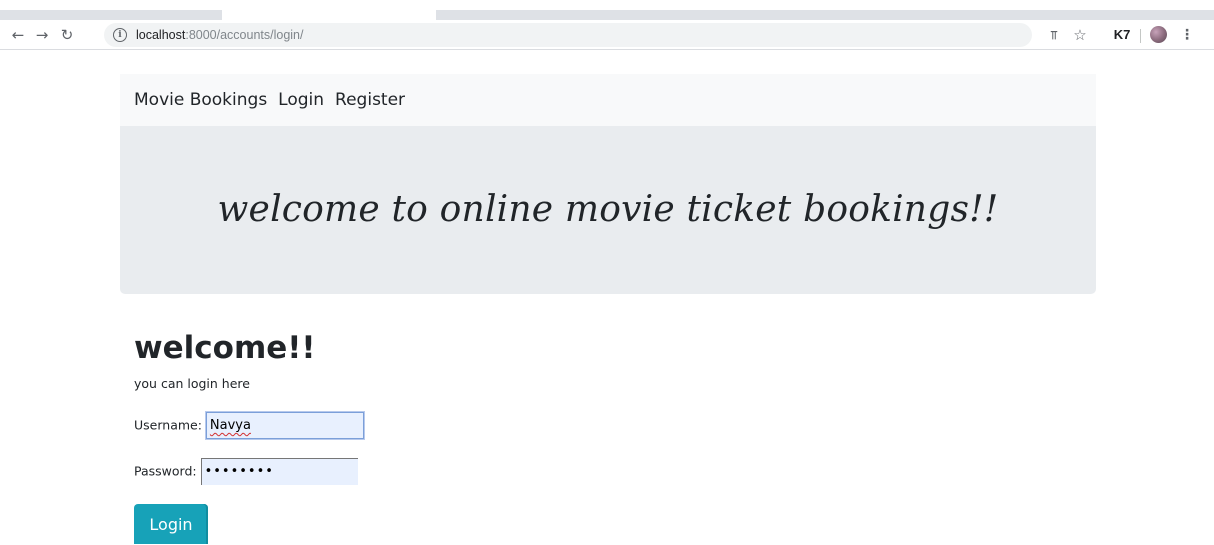  Describe the element at coordinates (284, 425) in the screenshot. I see `username-input: Navya` at that location.